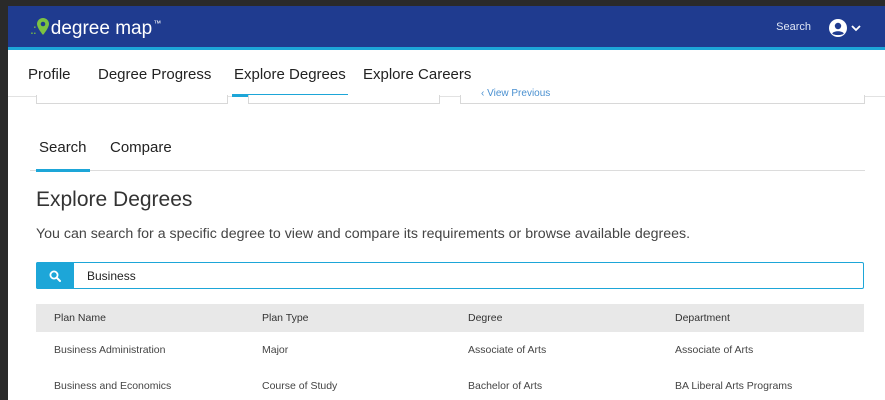 The height and width of the screenshot is (400, 885). I want to click on chevron-down-icon, so click(856, 28).